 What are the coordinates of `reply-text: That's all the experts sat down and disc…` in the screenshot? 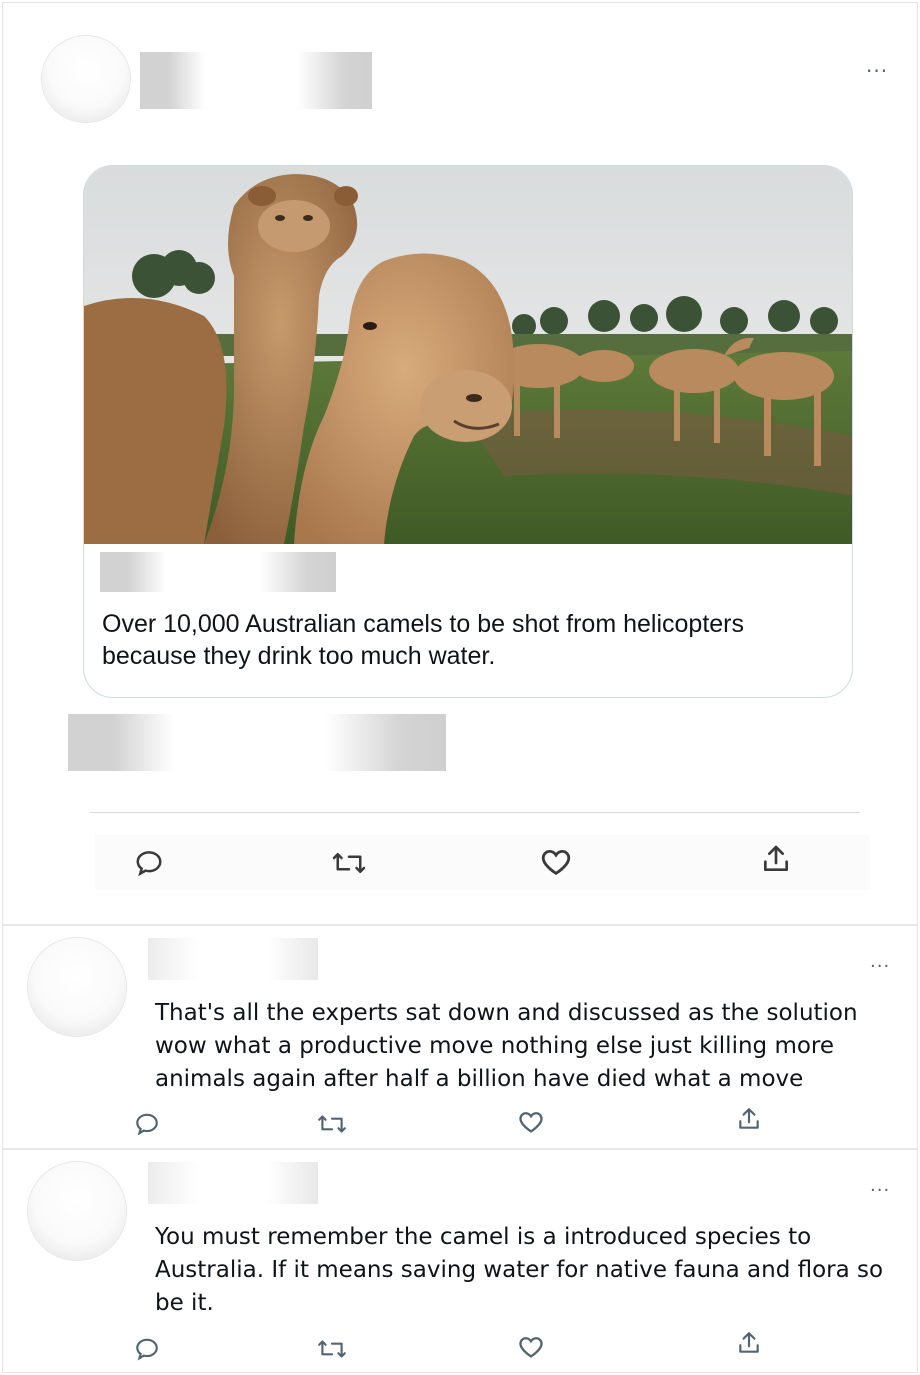 It's located at (506, 1046).